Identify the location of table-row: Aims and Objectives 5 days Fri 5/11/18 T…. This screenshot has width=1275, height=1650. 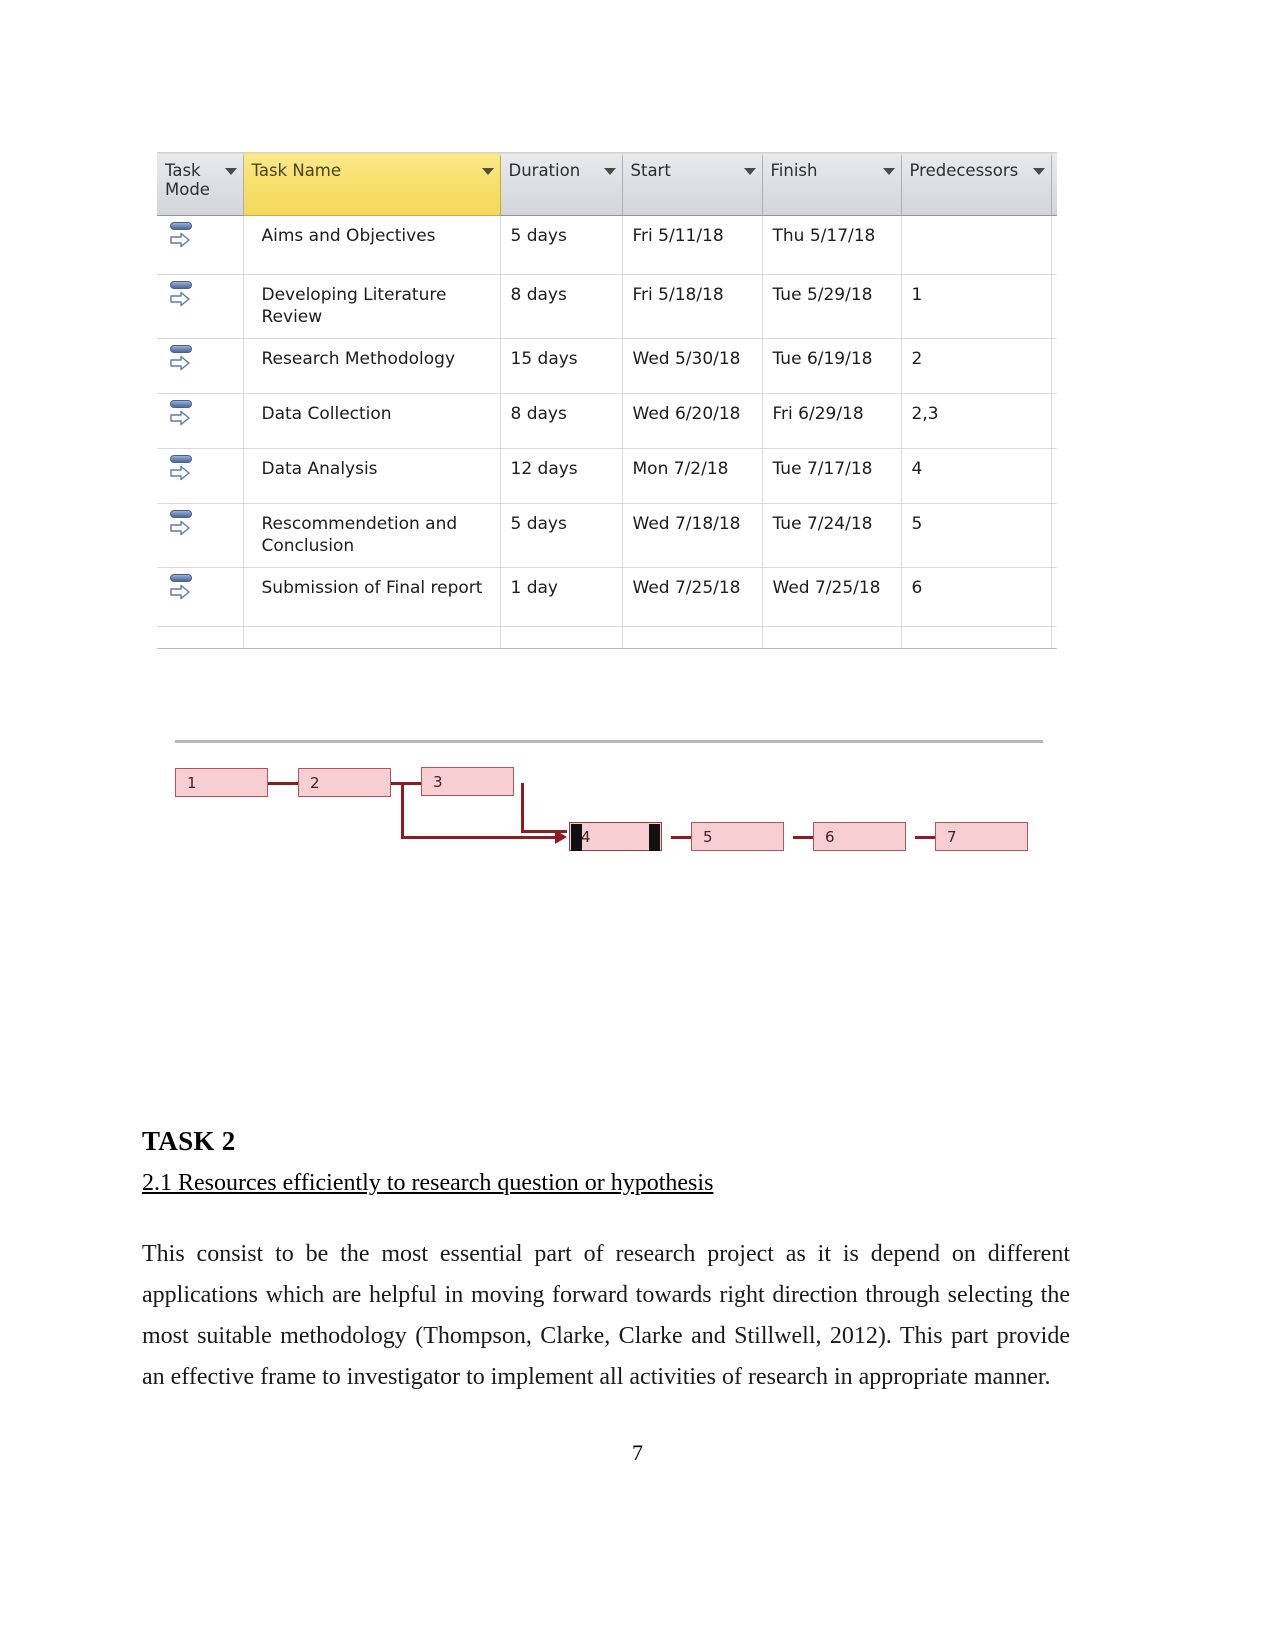
(607, 245).